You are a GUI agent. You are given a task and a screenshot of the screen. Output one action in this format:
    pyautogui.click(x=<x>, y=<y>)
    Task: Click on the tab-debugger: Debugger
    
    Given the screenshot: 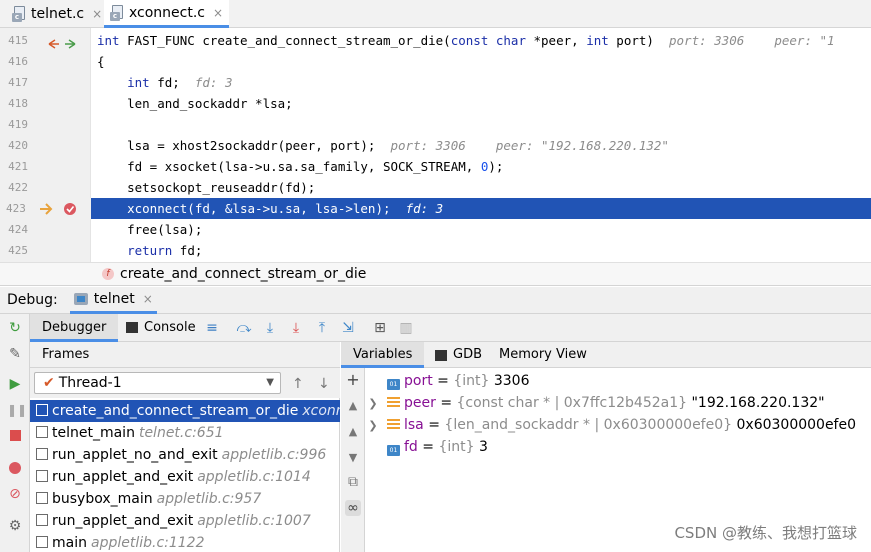 What is the action you would take?
    pyautogui.click(x=74, y=328)
    